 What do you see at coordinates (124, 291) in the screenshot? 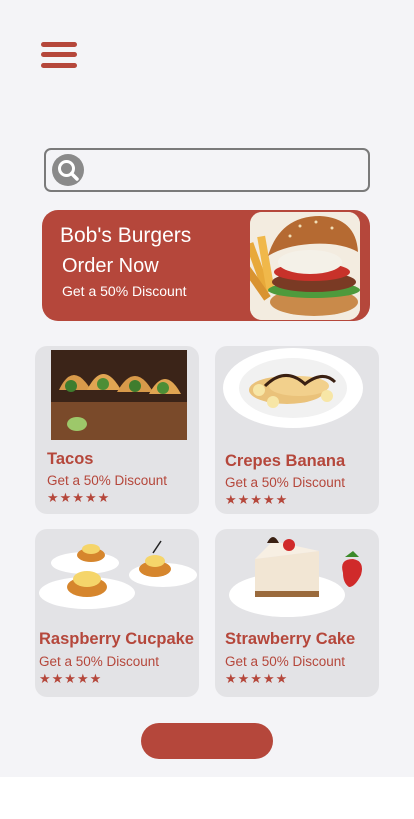
I see `banner-discount: Get a 50% Discount` at bounding box center [124, 291].